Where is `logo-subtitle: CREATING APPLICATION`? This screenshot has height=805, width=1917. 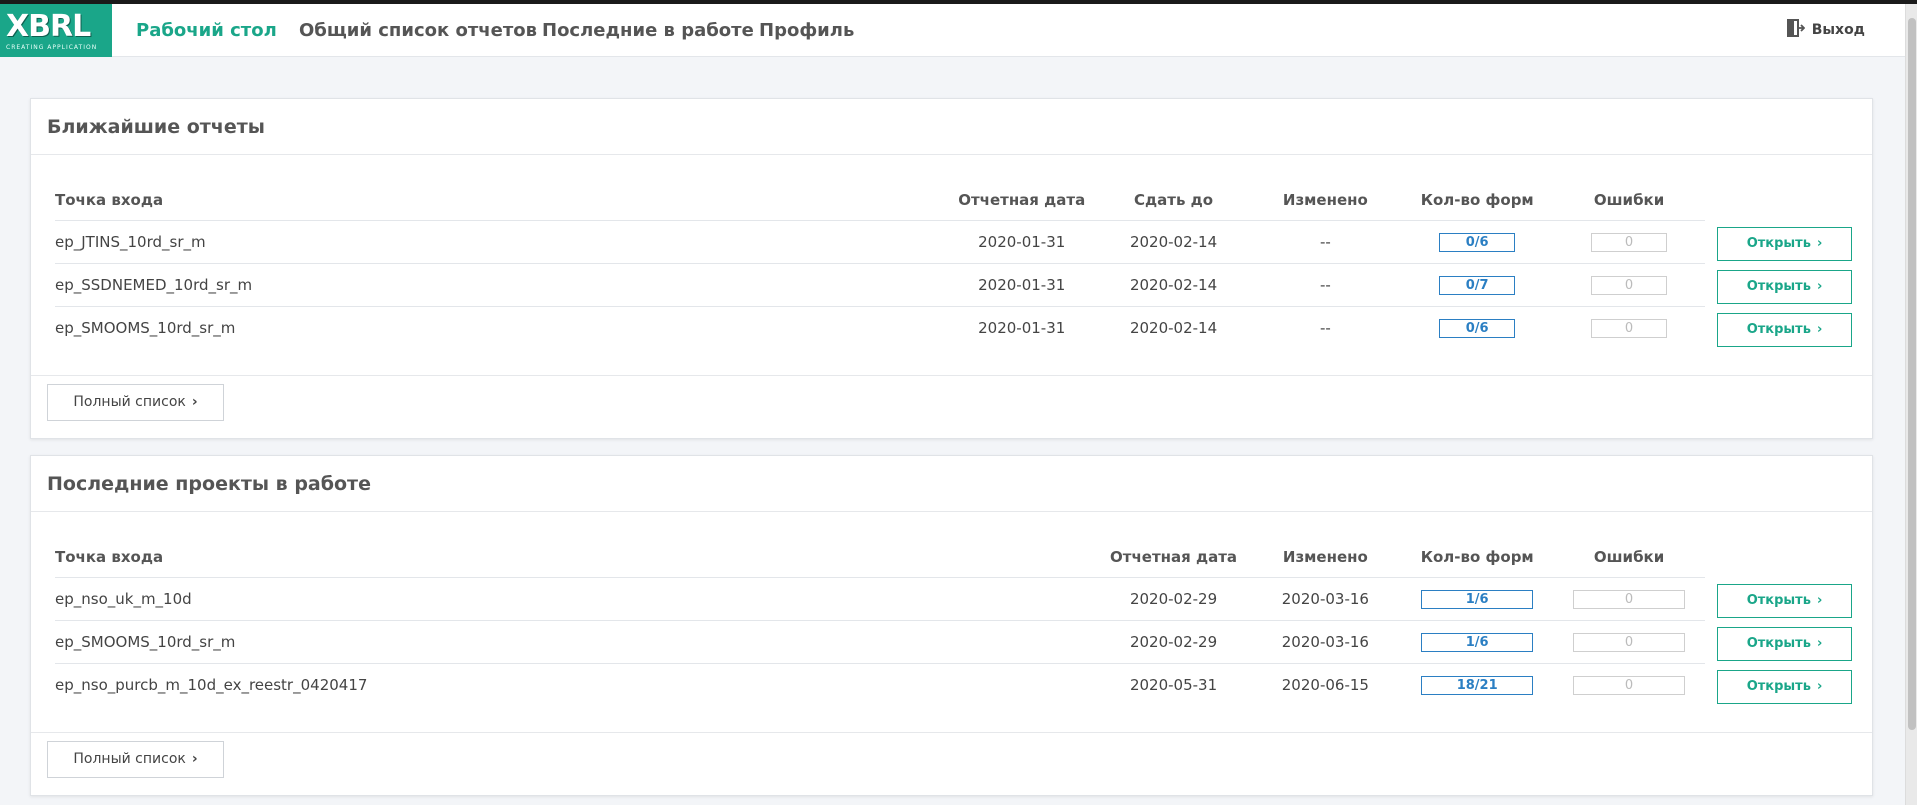
logo-subtitle: CREATING APPLICATION is located at coordinates (52, 47).